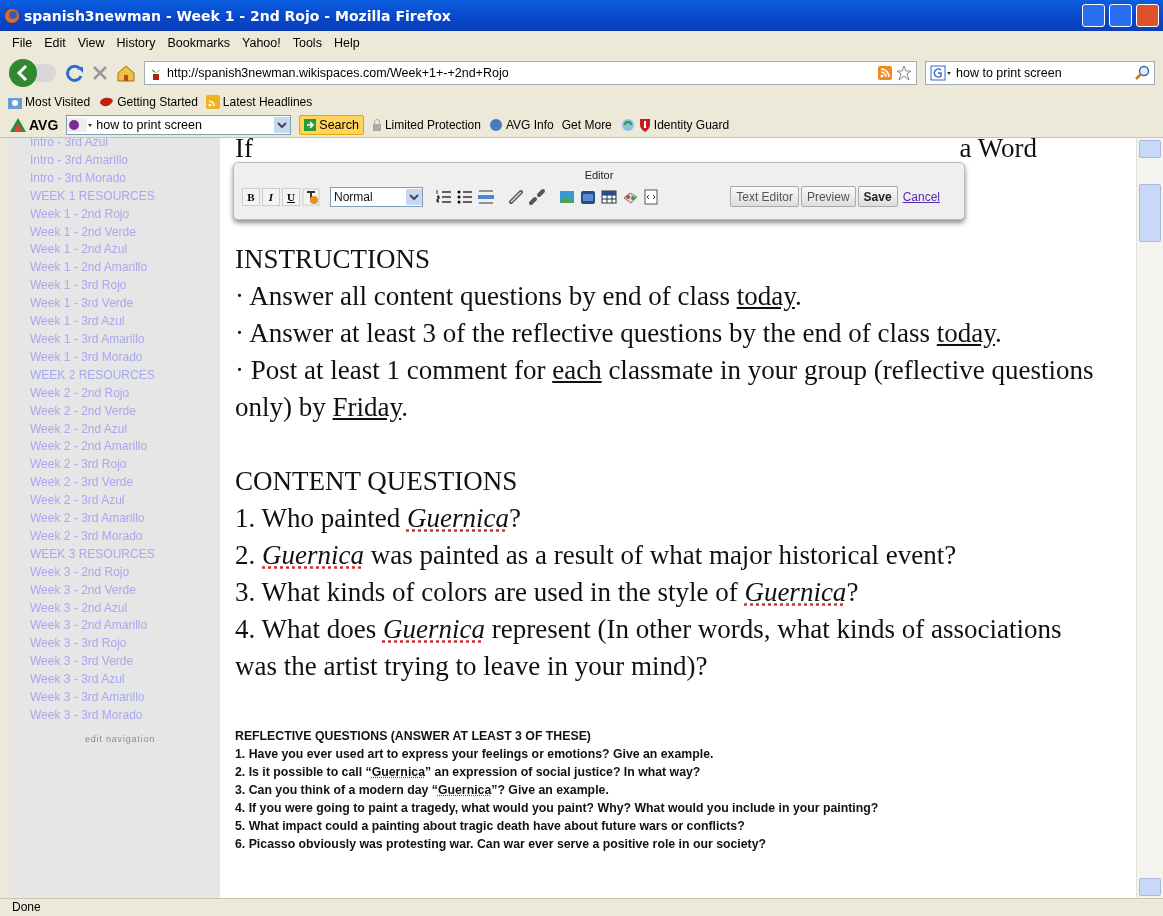 The image size is (1163, 916). I want to click on nav-link: Week 1 - 2nd Amarillo, so click(125, 268).